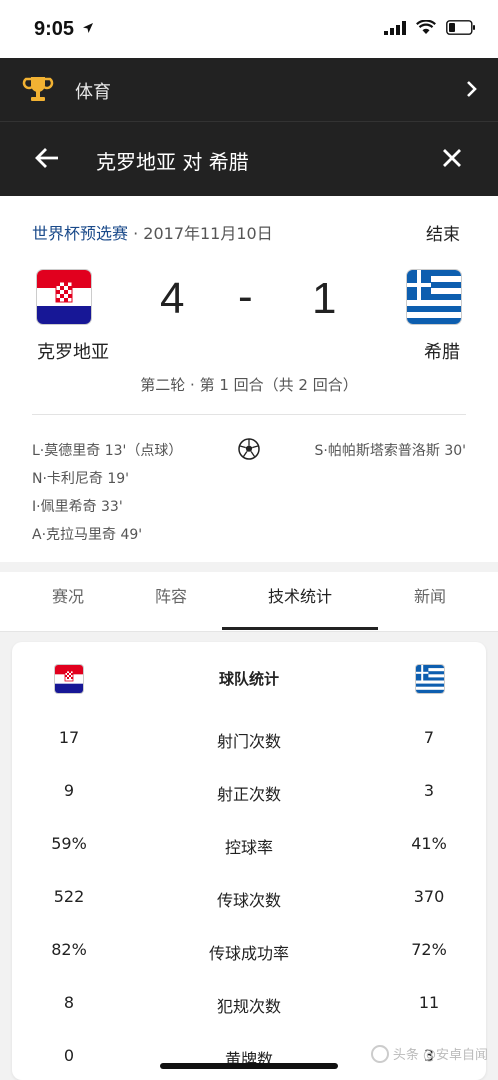 The image size is (498, 1080). Describe the element at coordinates (69, 949) in the screenshot. I see `home-stat-value: 82%` at that location.